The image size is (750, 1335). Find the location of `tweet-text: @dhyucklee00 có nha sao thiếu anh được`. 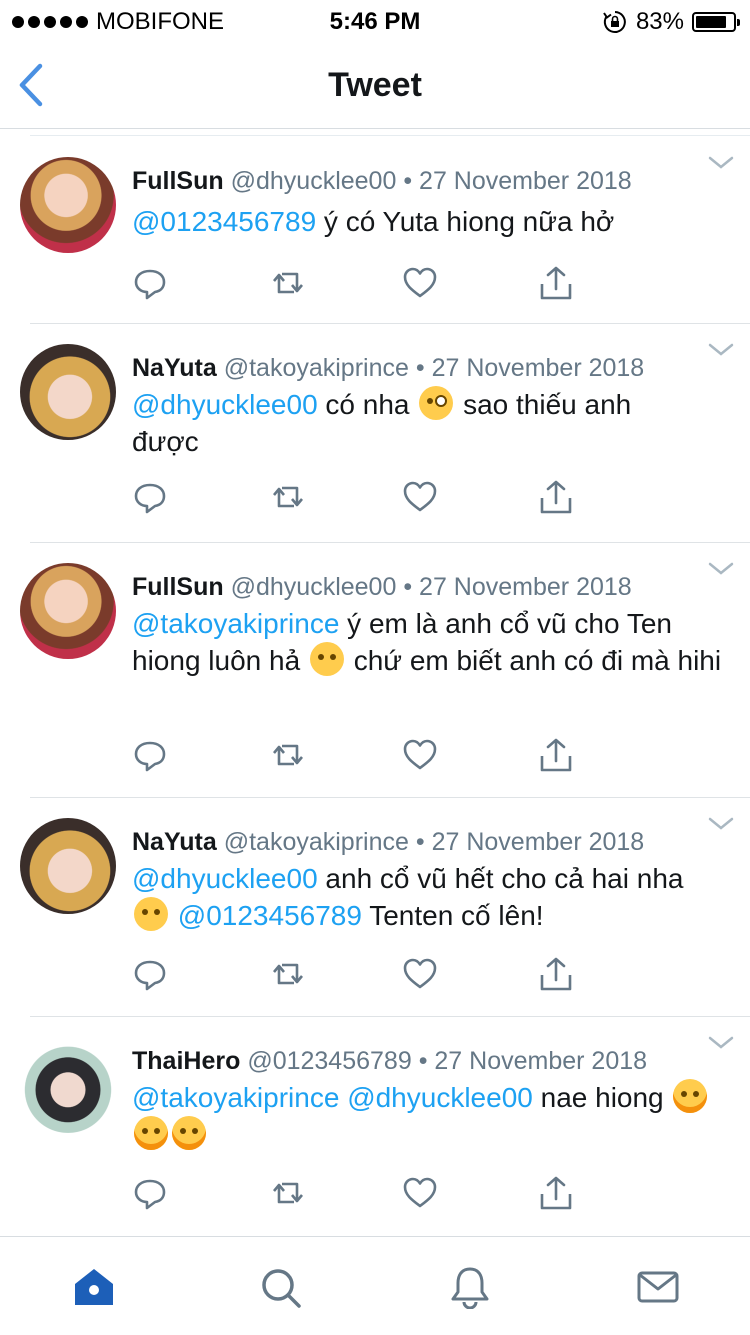

tweet-text: @dhyucklee00 có nha sao thiếu anh được is located at coordinates (406, 423).